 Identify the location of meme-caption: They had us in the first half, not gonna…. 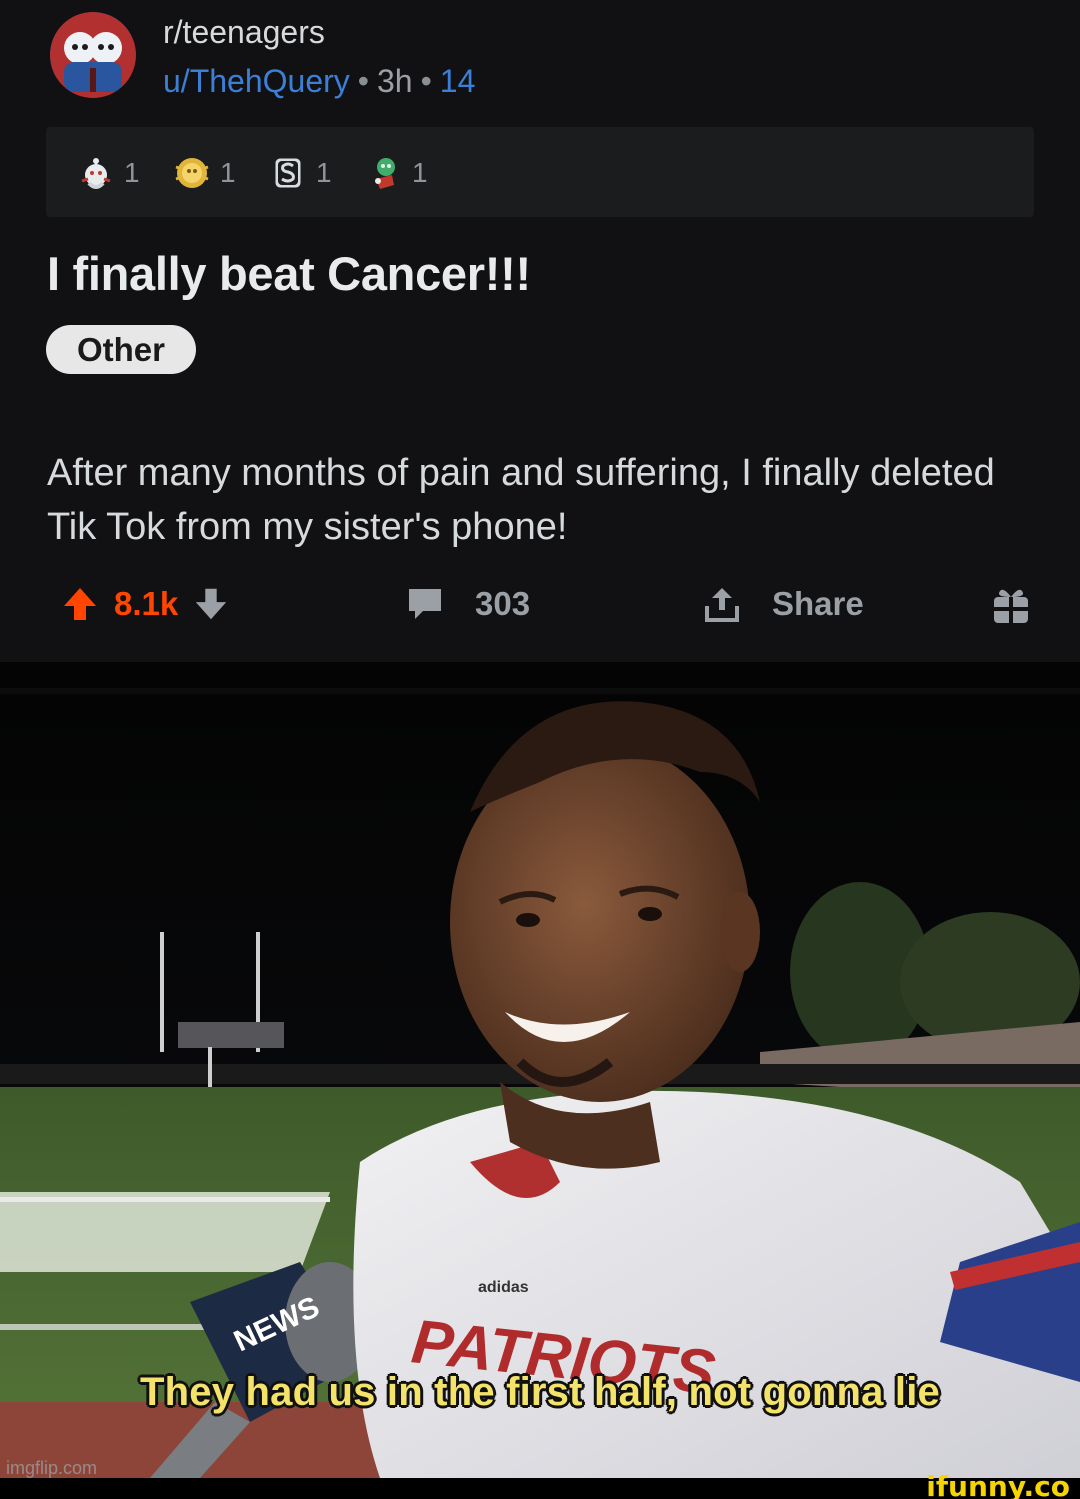
(540, 1392).